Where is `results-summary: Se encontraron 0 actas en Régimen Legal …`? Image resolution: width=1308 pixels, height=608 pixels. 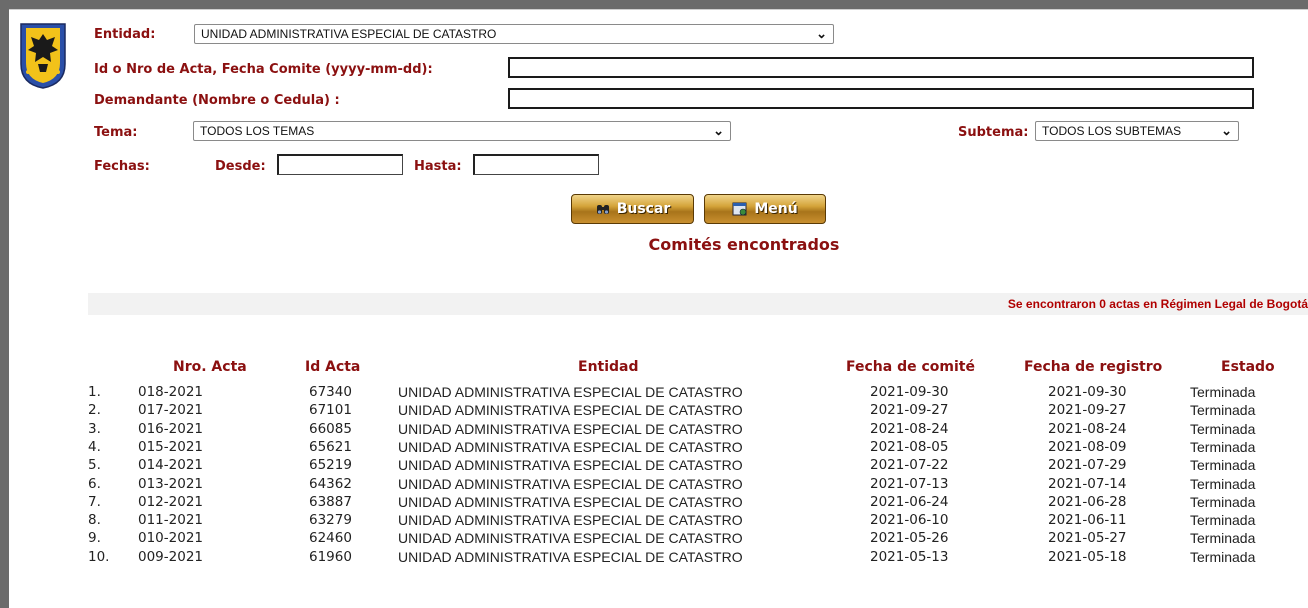
results-summary: Se encontraron 0 actas en Régimen Legal … is located at coordinates (1157, 304).